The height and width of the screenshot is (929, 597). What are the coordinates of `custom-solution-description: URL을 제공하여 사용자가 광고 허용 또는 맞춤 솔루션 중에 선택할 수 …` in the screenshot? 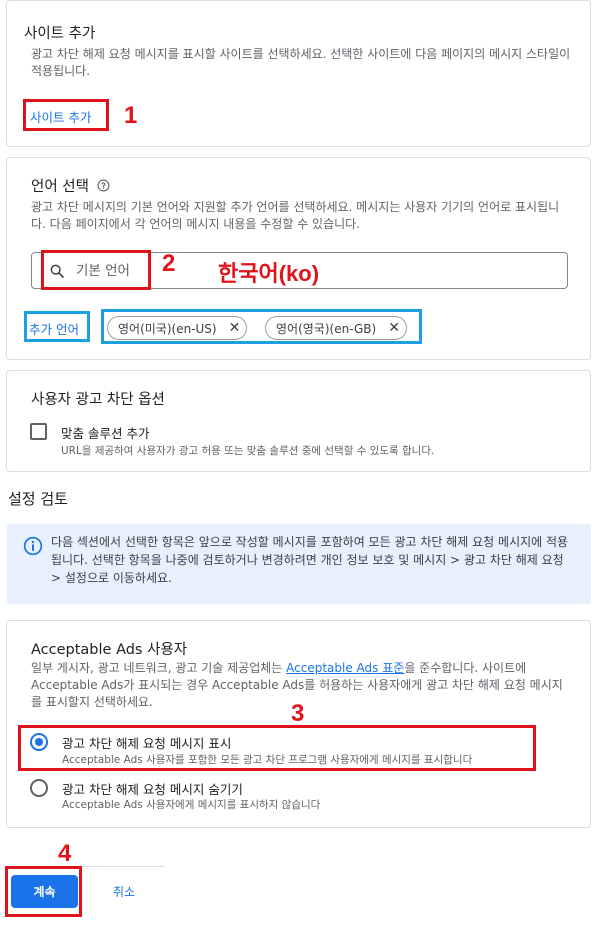 It's located at (248, 451).